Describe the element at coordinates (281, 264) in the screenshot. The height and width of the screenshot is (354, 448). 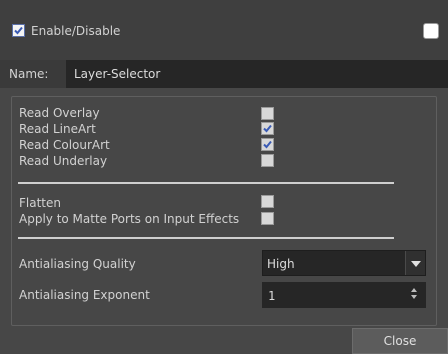
I see `antialiasing-quality-value: High` at that location.